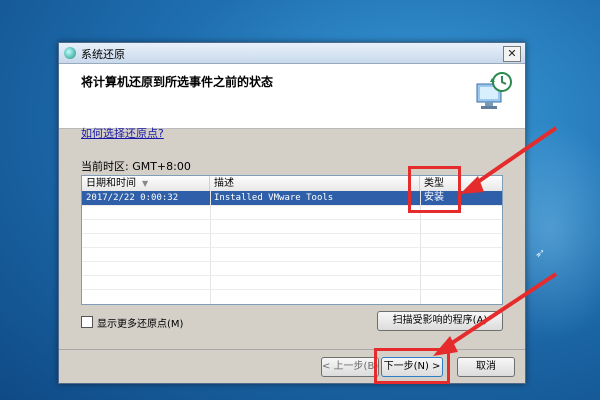 This screenshot has height=400, width=600. Describe the element at coordinates (292, 53) in the screenshot. I see `title-bar: 系统还原 ✕` at that location.